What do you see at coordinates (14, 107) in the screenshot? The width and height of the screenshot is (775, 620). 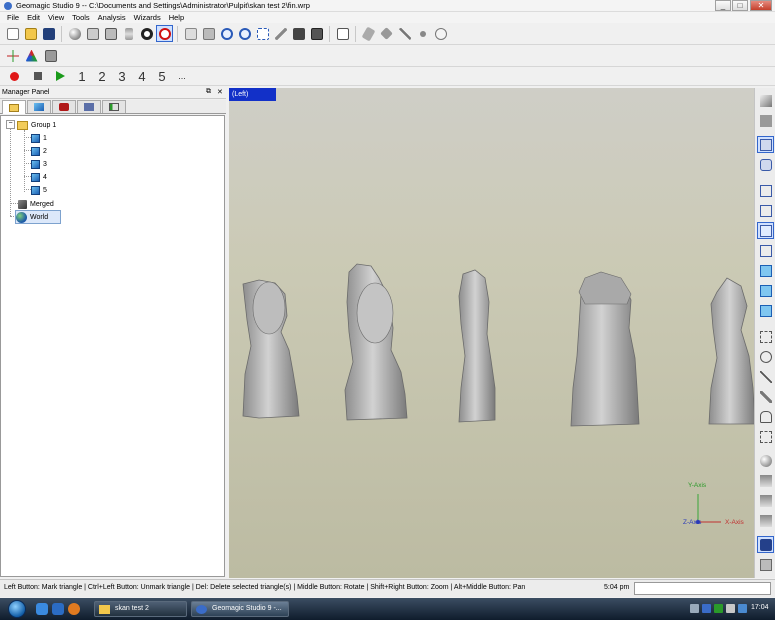 I see `model-manager-tab` at bounding box center [14, 107].